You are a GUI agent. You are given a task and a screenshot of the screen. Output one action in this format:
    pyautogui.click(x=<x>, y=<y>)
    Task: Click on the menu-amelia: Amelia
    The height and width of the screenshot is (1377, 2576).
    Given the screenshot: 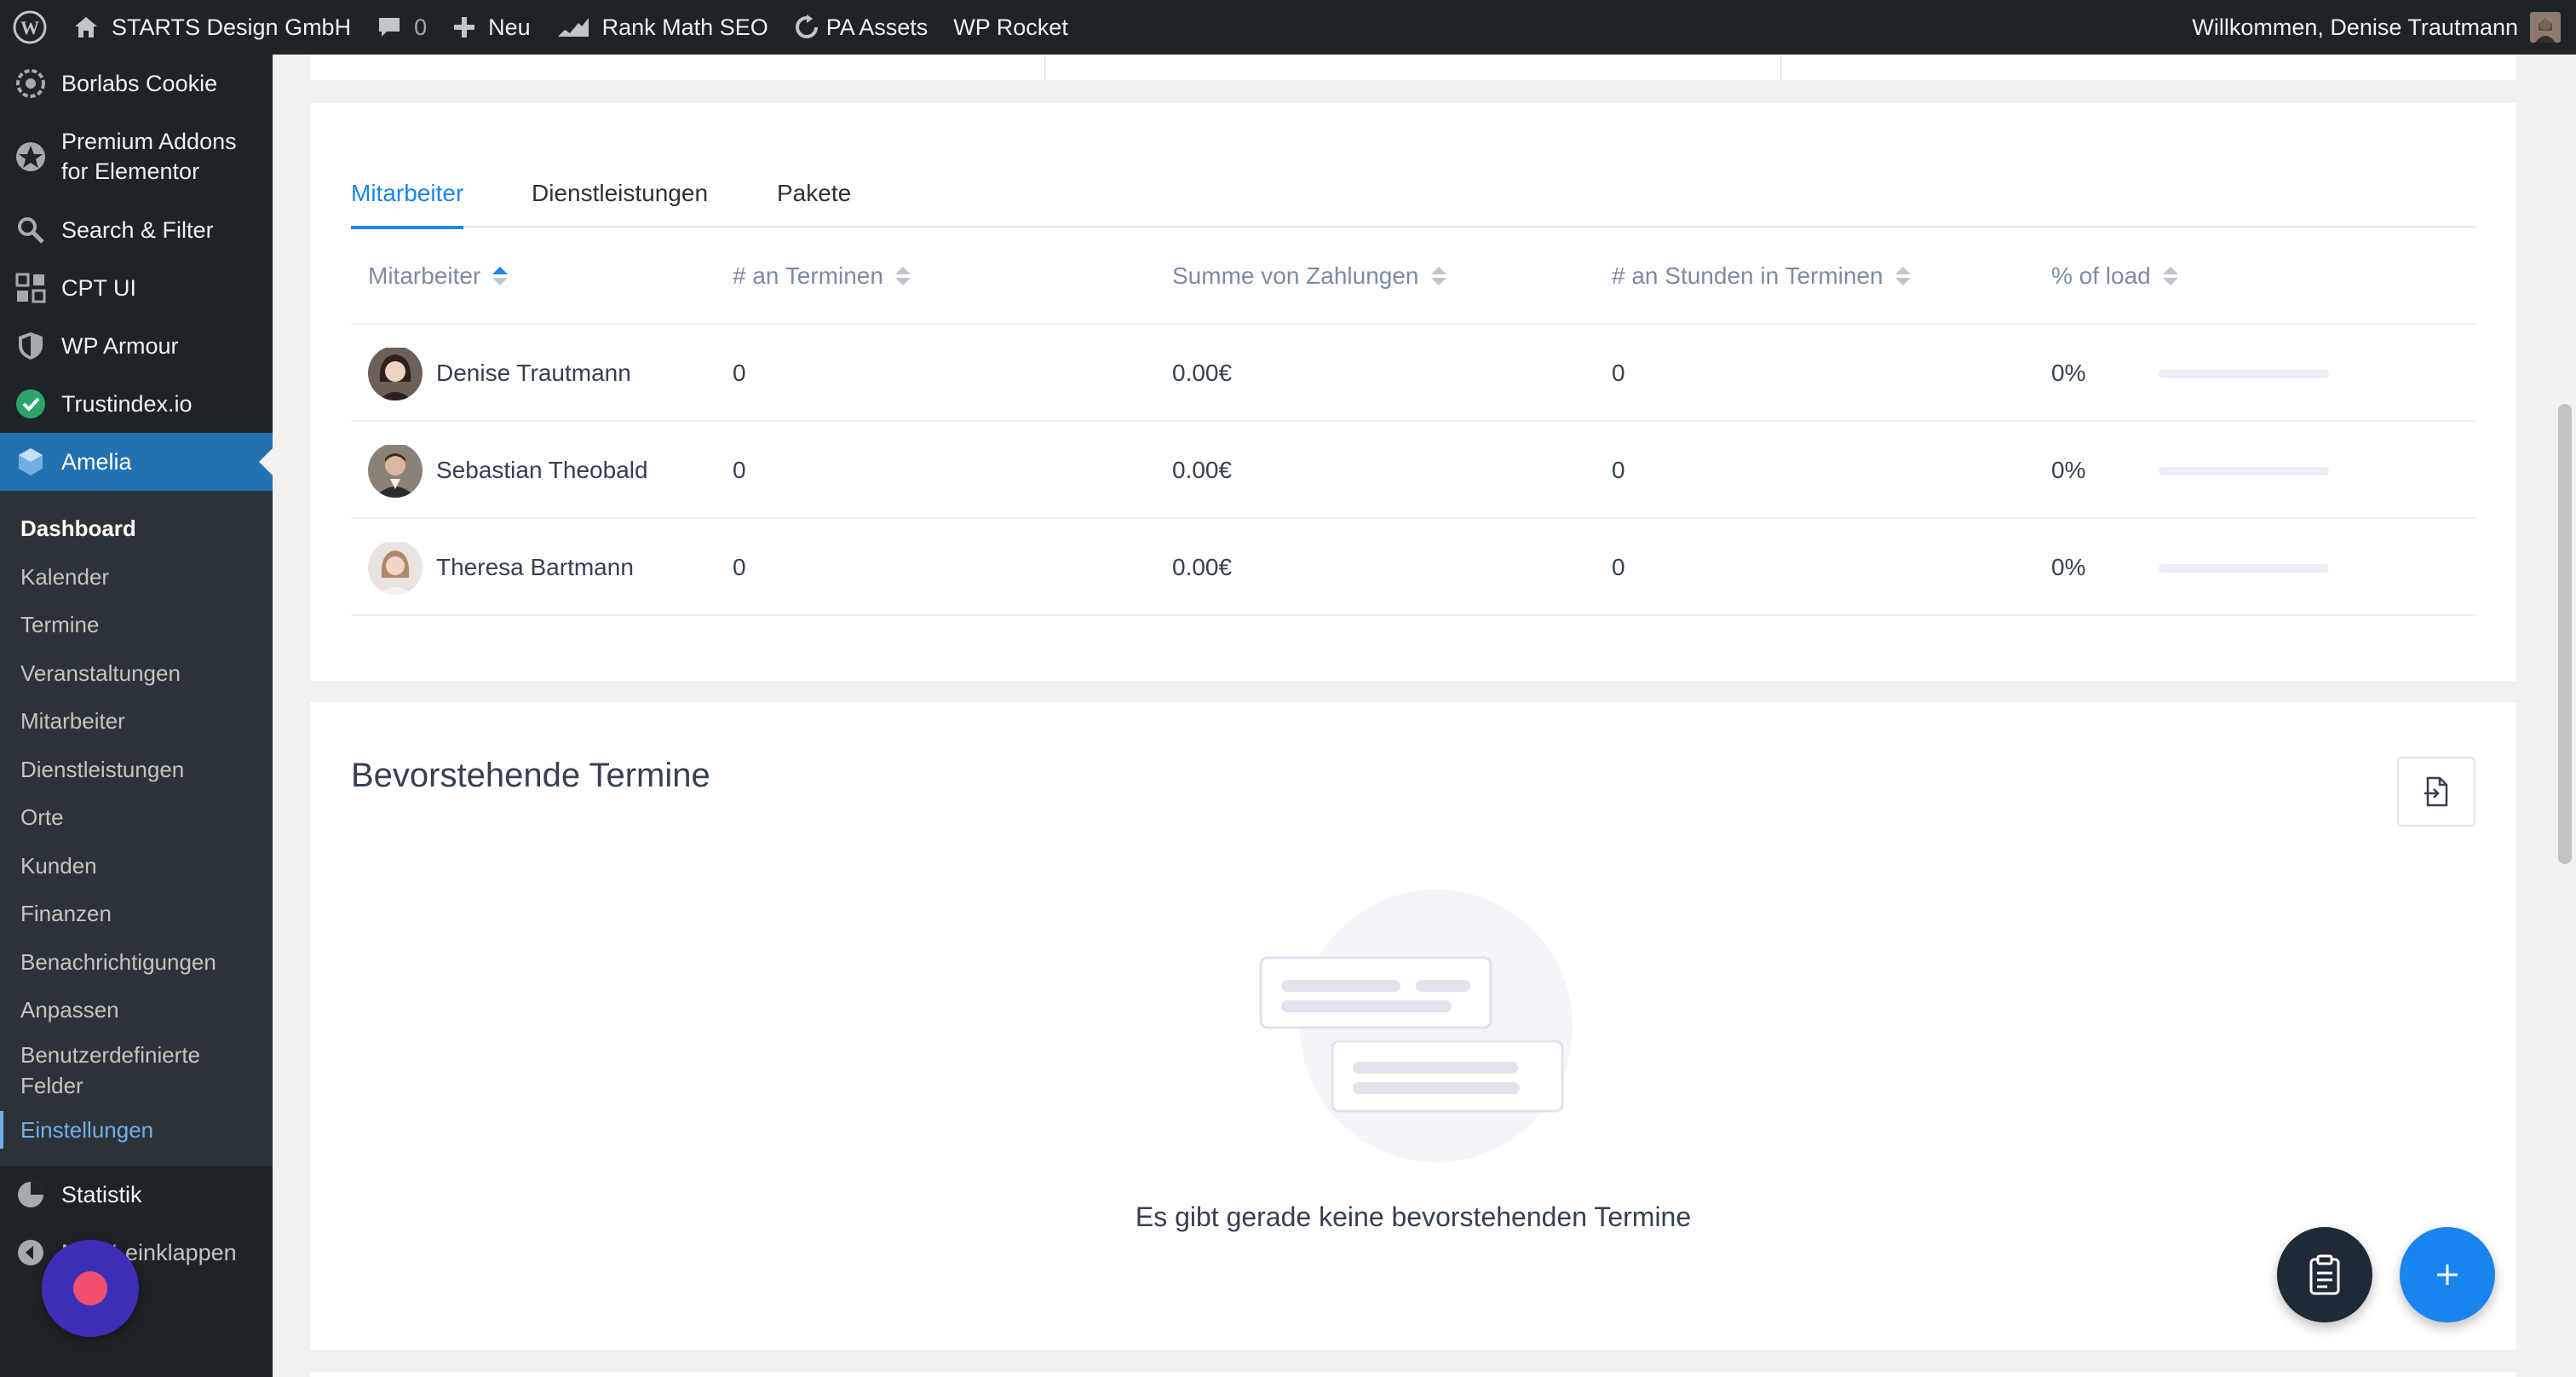 What is the action you would take?
    pyautogui.click(x=136, y=462)
    